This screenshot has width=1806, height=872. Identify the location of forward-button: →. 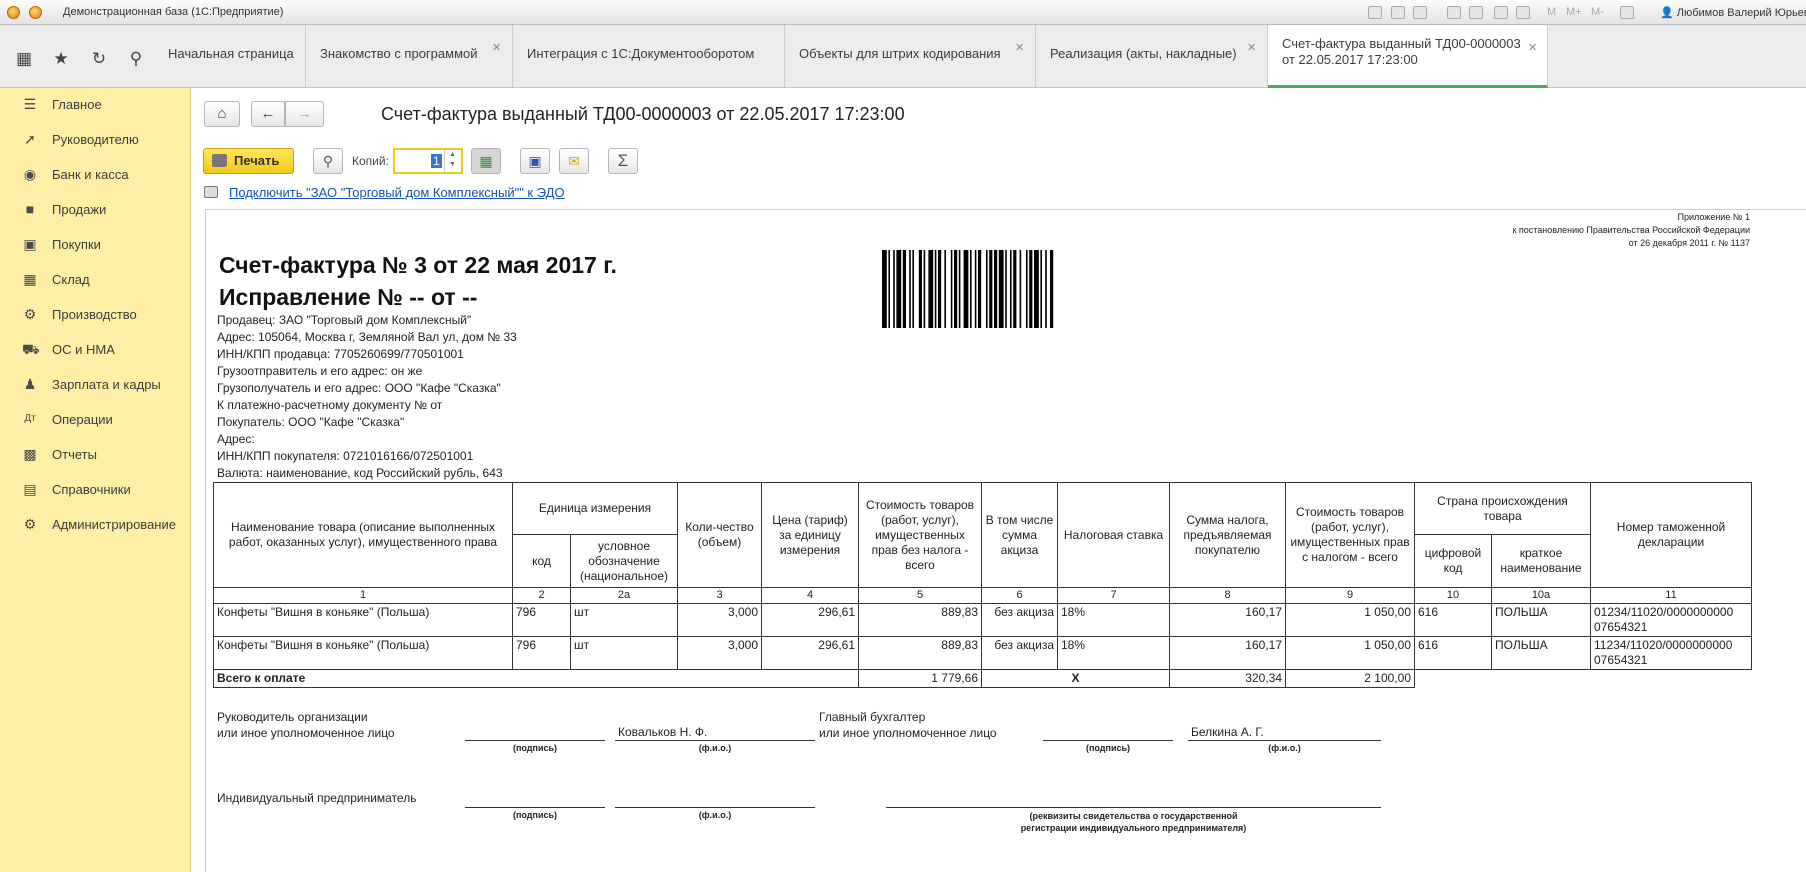
(304, 114).